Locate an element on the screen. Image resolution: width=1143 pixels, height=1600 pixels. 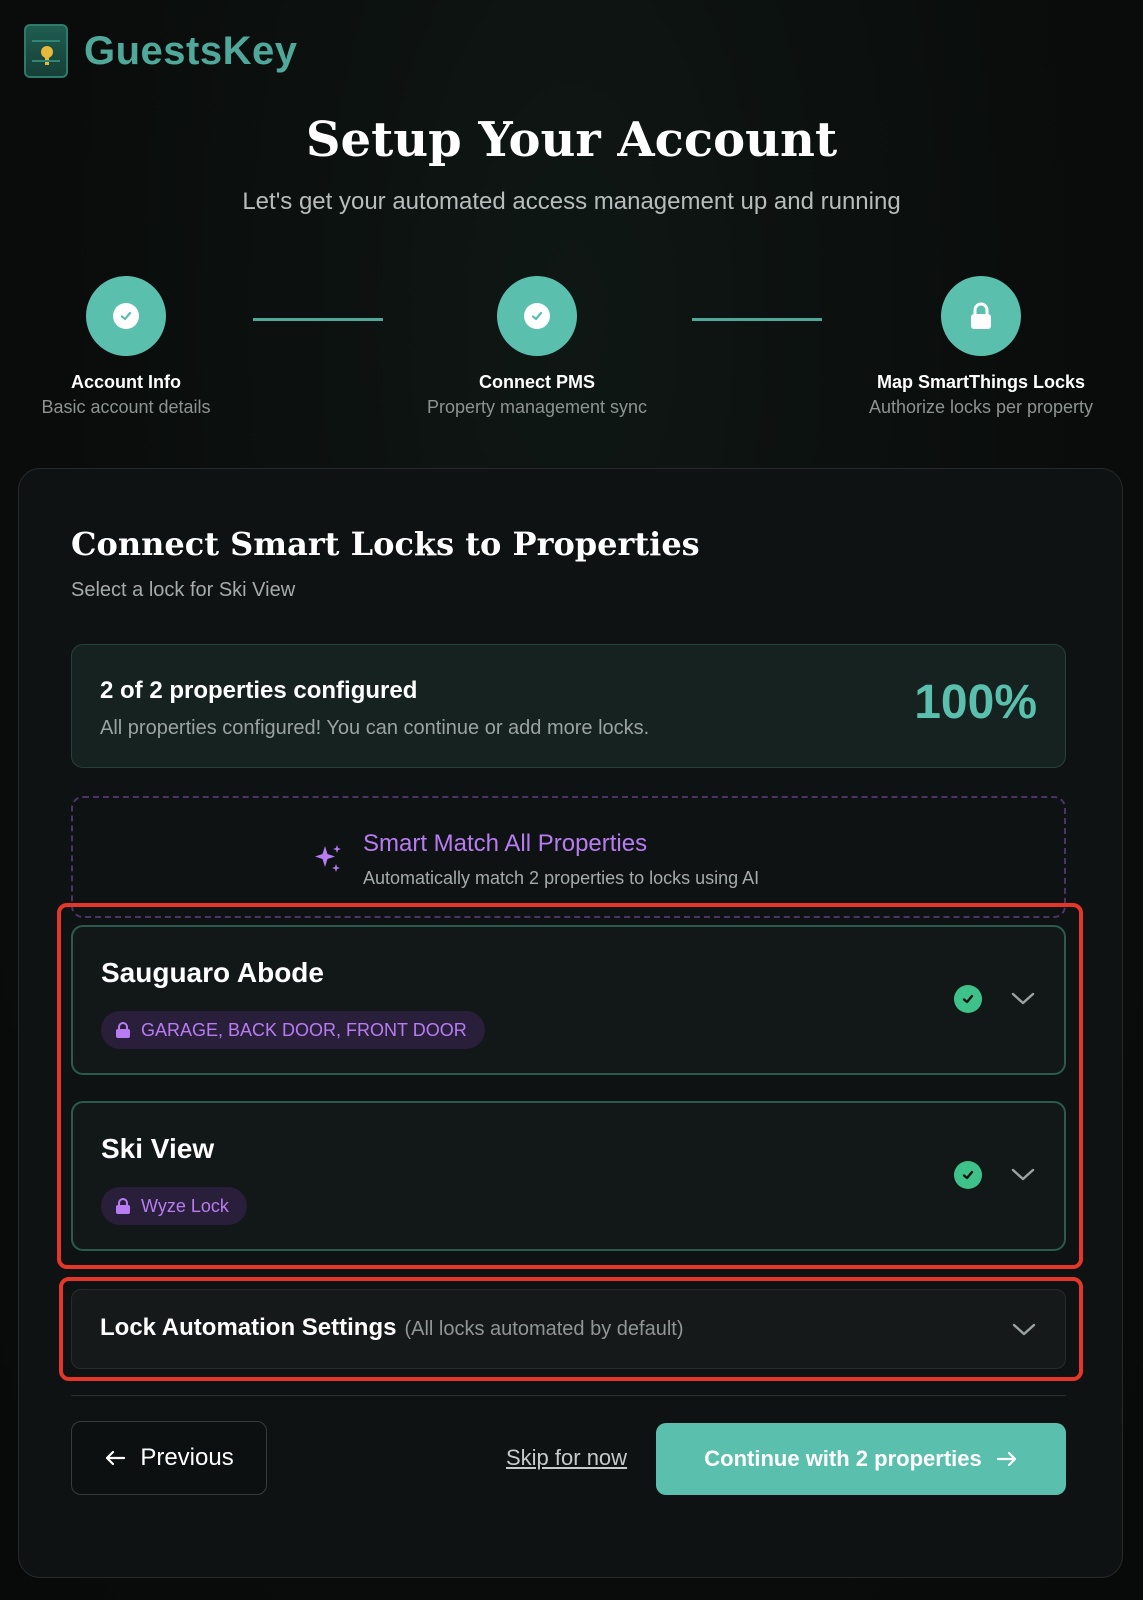
property-name: Sauguaro Abode is located at coordinates (212, 972).